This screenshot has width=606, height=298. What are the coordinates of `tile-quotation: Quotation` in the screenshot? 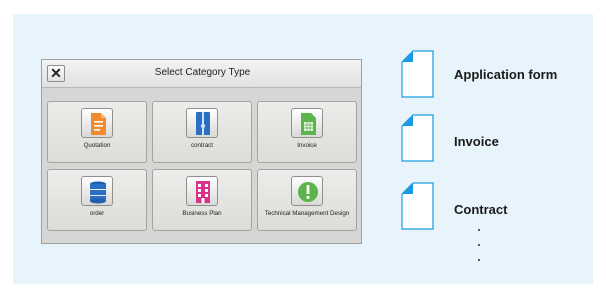 It's located at (97, 132).